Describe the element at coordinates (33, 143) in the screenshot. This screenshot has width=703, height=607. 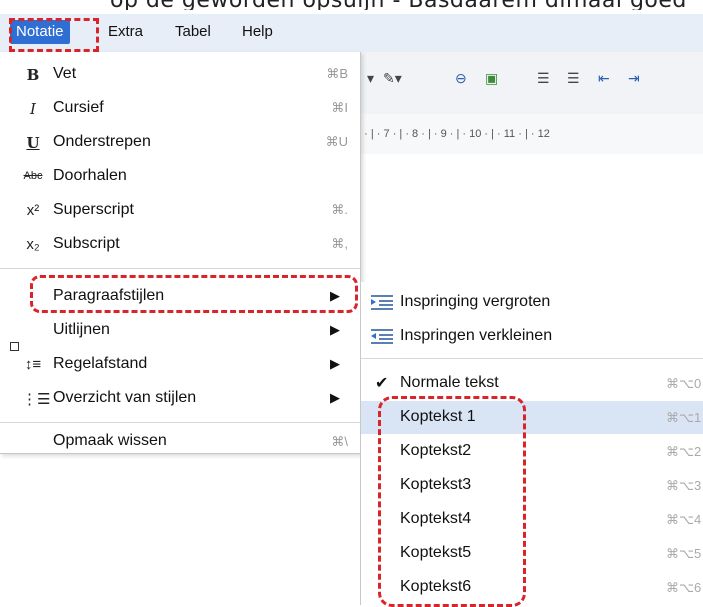
I see `underline-icon: U` at that location.